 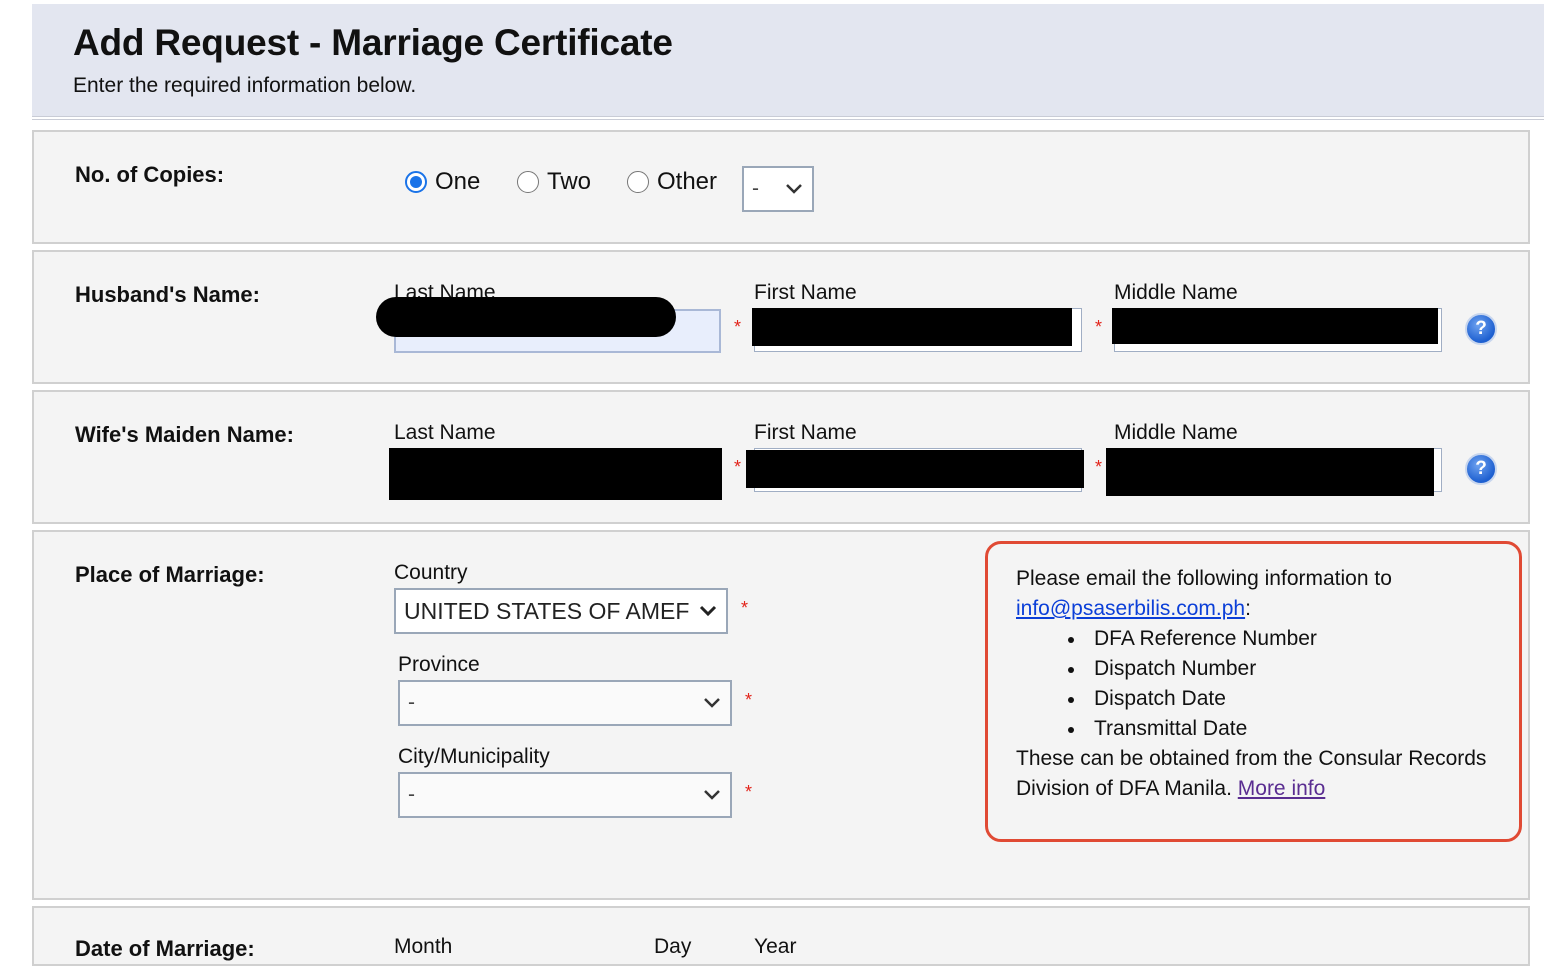 What do you see at coordinates (439, 664) in the screenshot?
I see `province-label: Province` at bounding box center [439, 664].